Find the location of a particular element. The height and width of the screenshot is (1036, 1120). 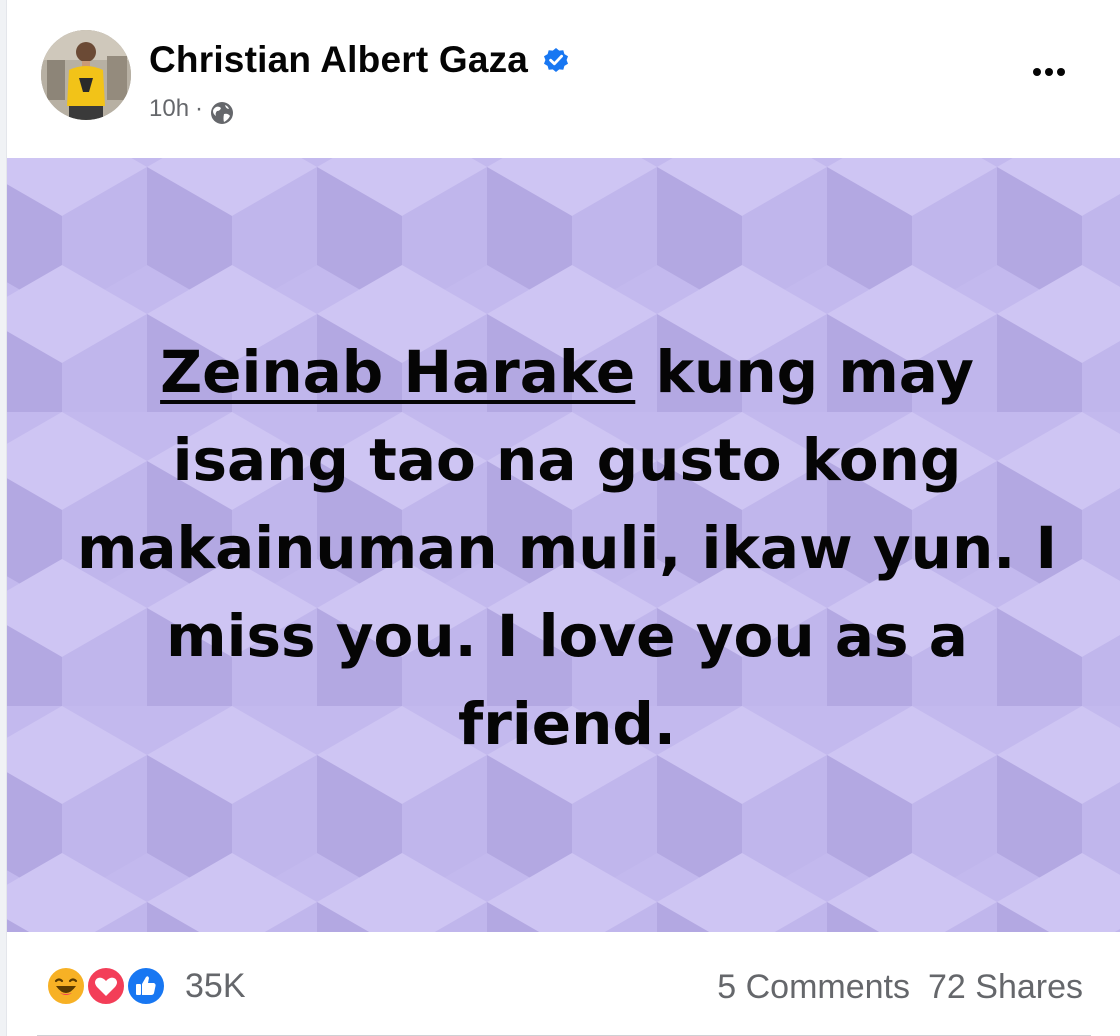

author-name: Christian Albert Gaza is located at coordinates (338, 60).